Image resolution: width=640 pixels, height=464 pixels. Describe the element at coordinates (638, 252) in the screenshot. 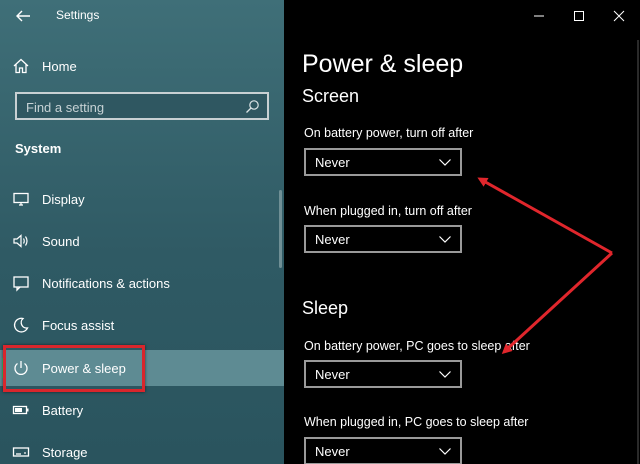

I see `content-scrollbar` at that location.